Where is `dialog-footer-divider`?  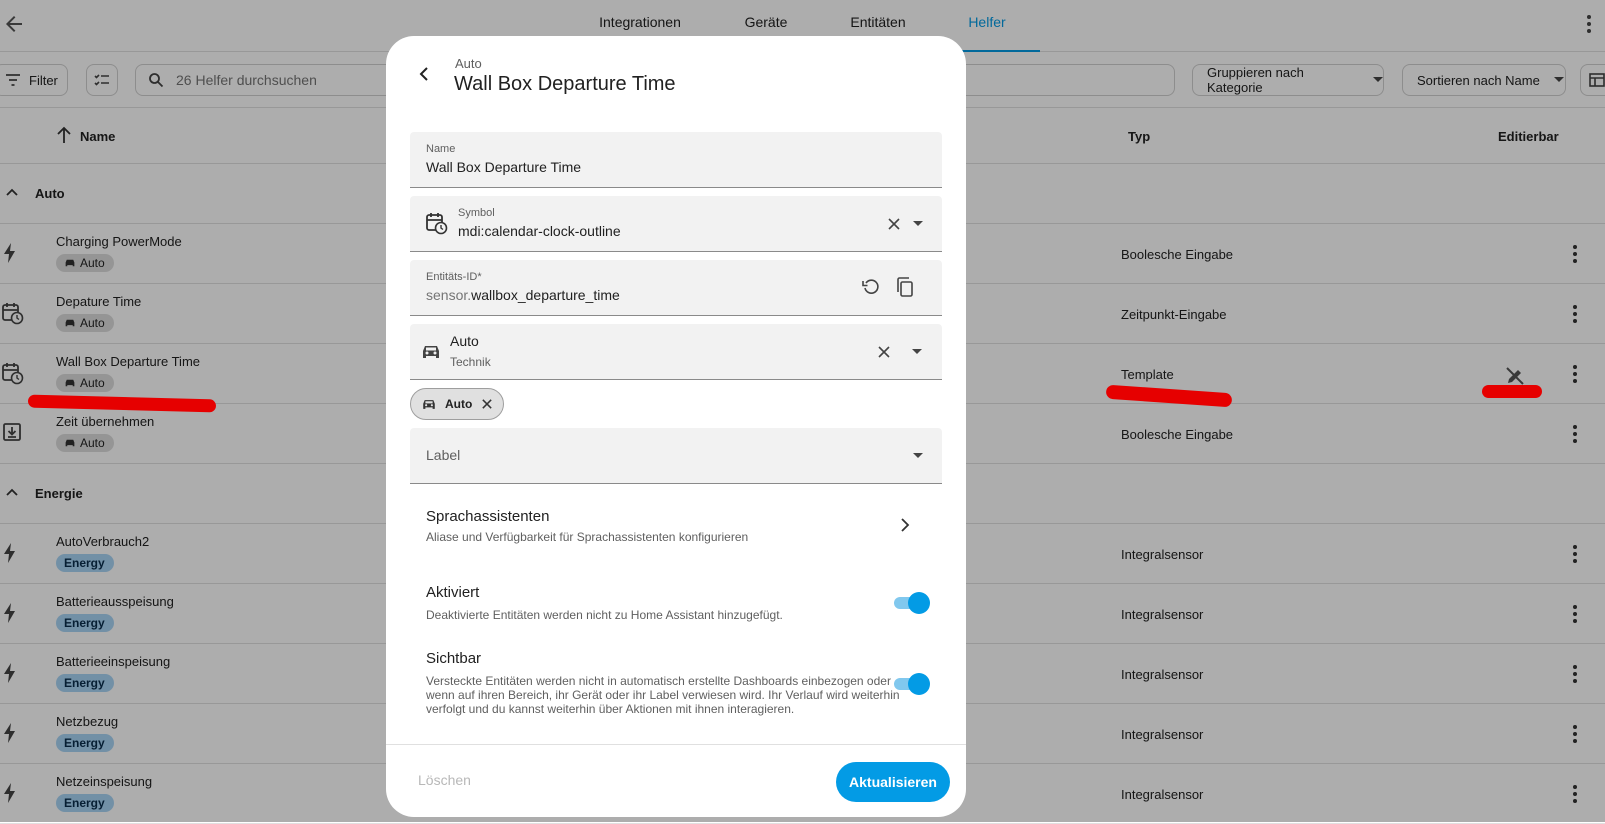 dialog-footer-divider is located at coordinates (676, 744).